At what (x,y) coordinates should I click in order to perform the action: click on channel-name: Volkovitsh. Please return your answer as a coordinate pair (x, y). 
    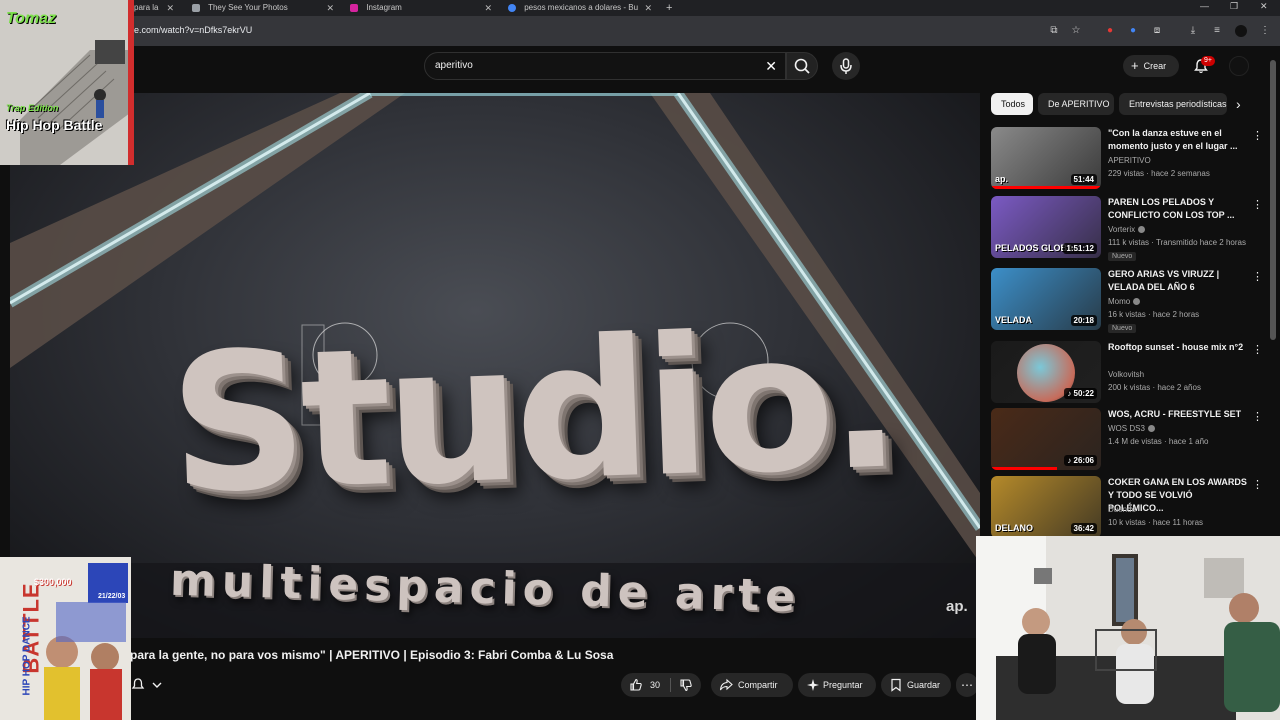
    Looking at the image, I should click on (1126, 374).